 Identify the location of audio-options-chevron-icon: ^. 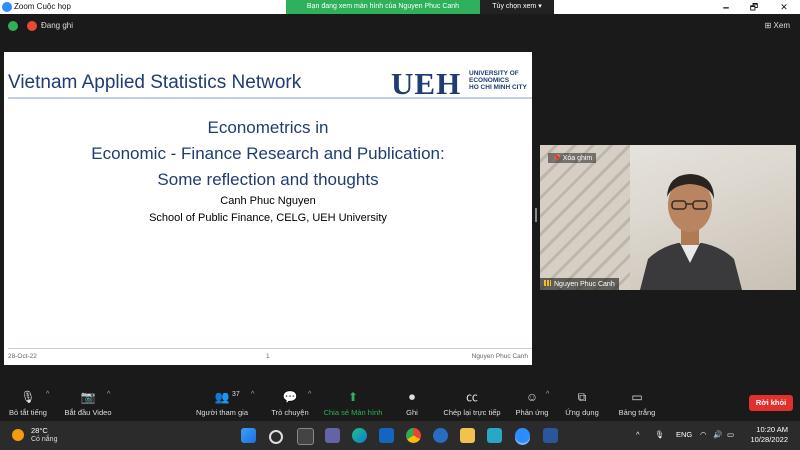
(47, 394).